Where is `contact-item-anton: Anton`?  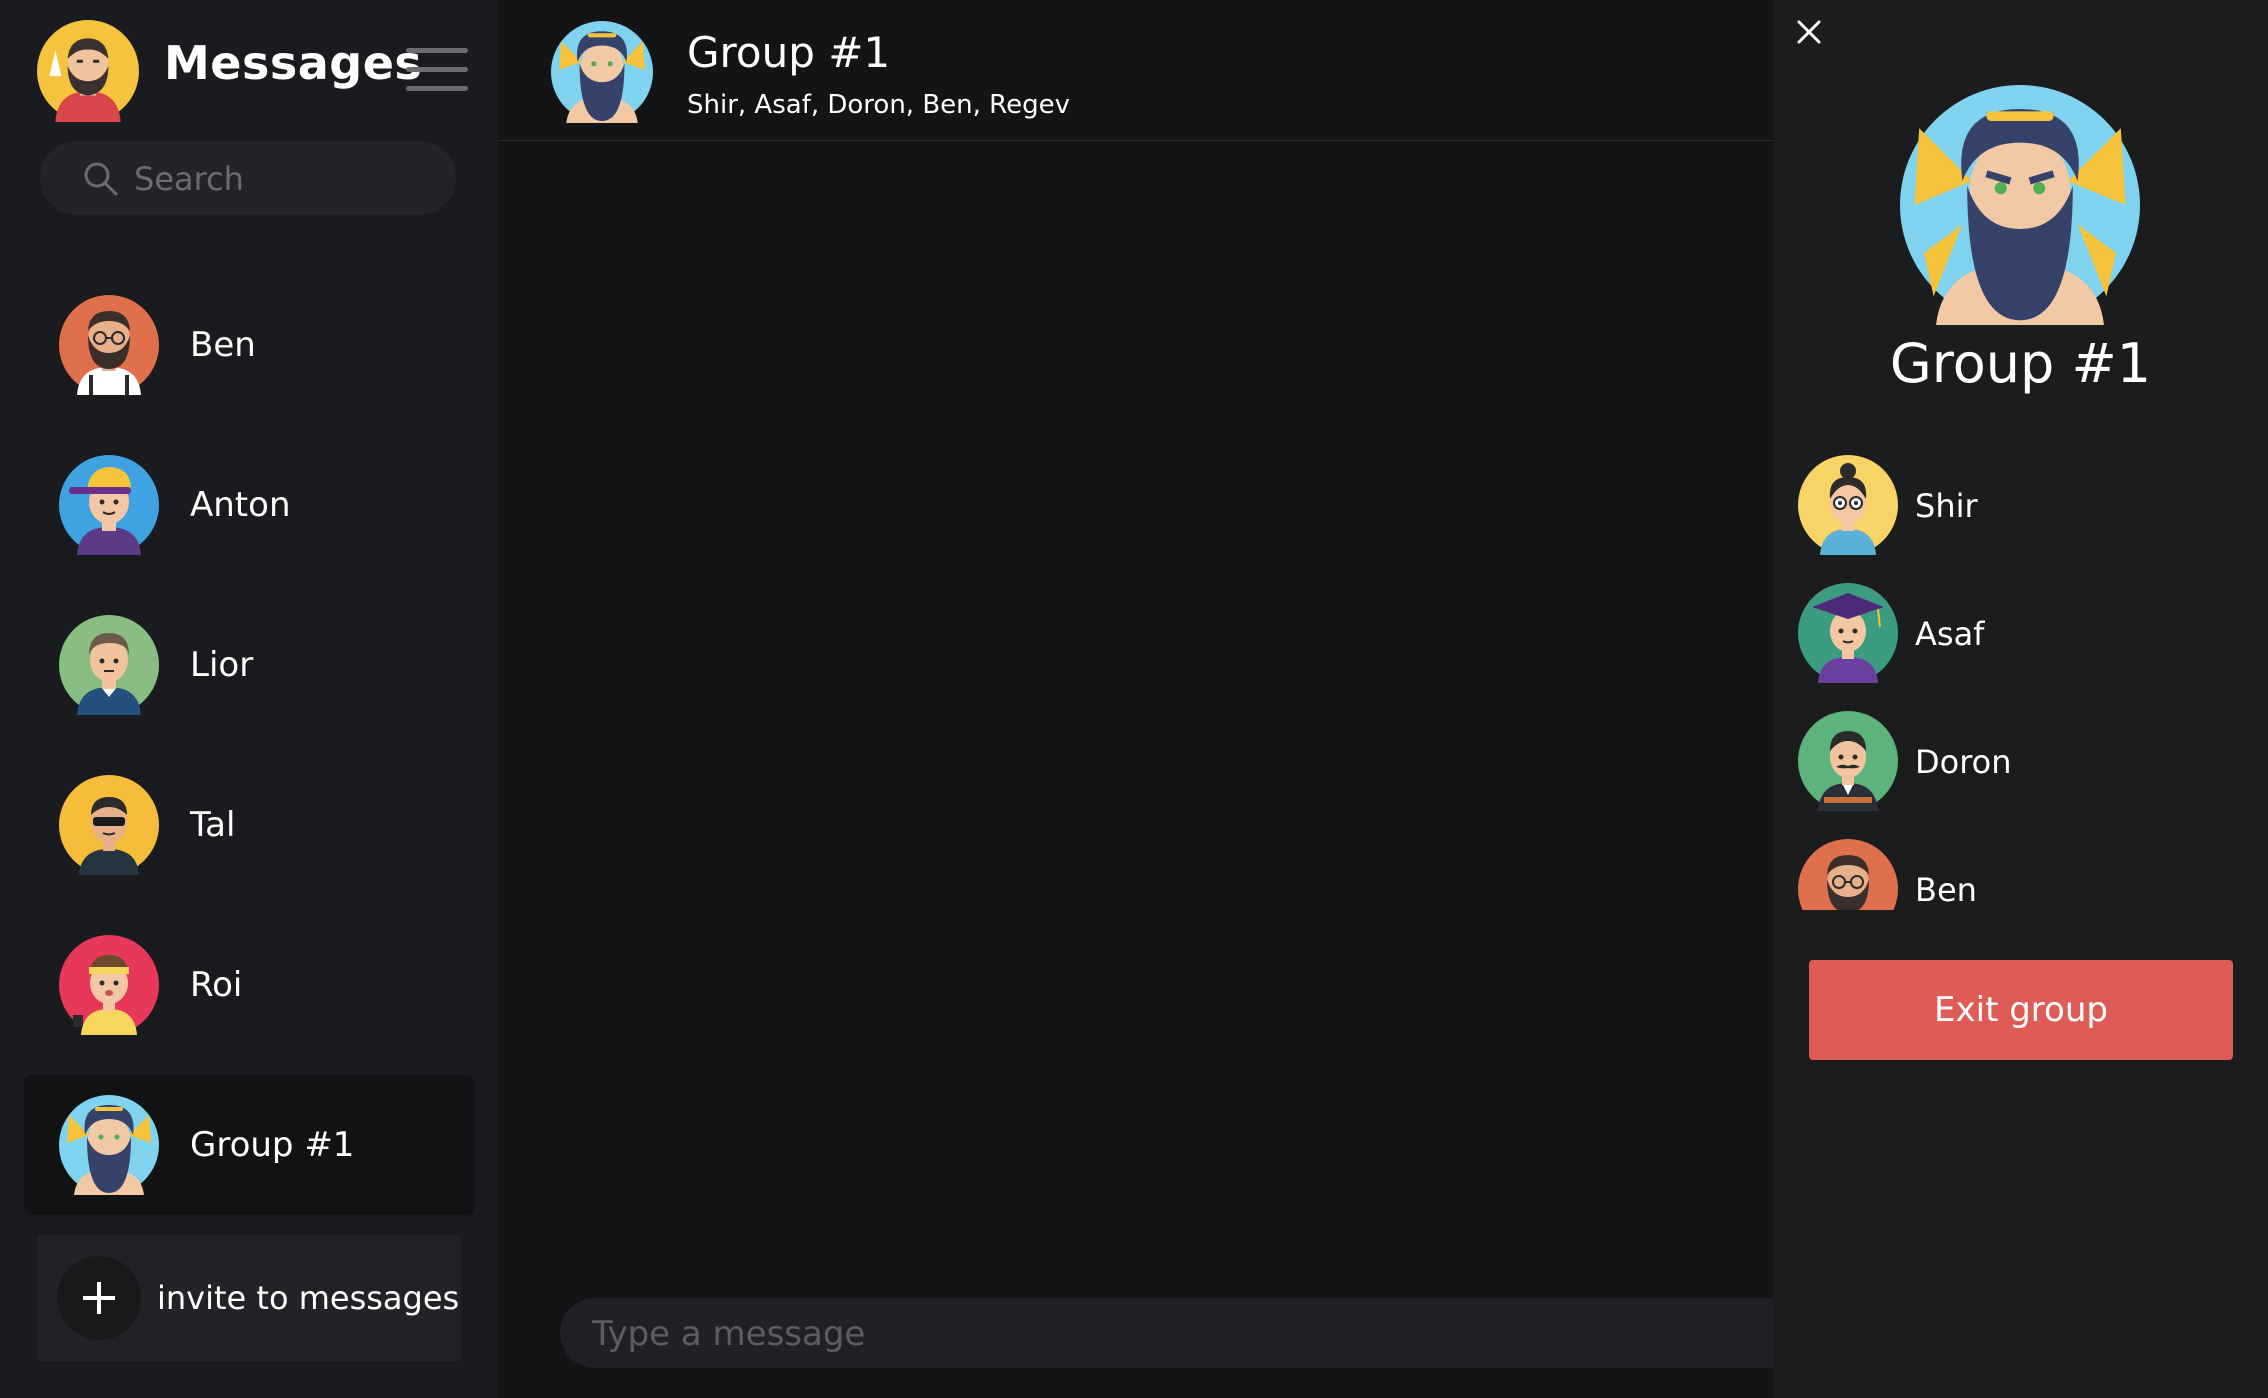
contact-item-anton: Anton is located at coordinates (249, 505).